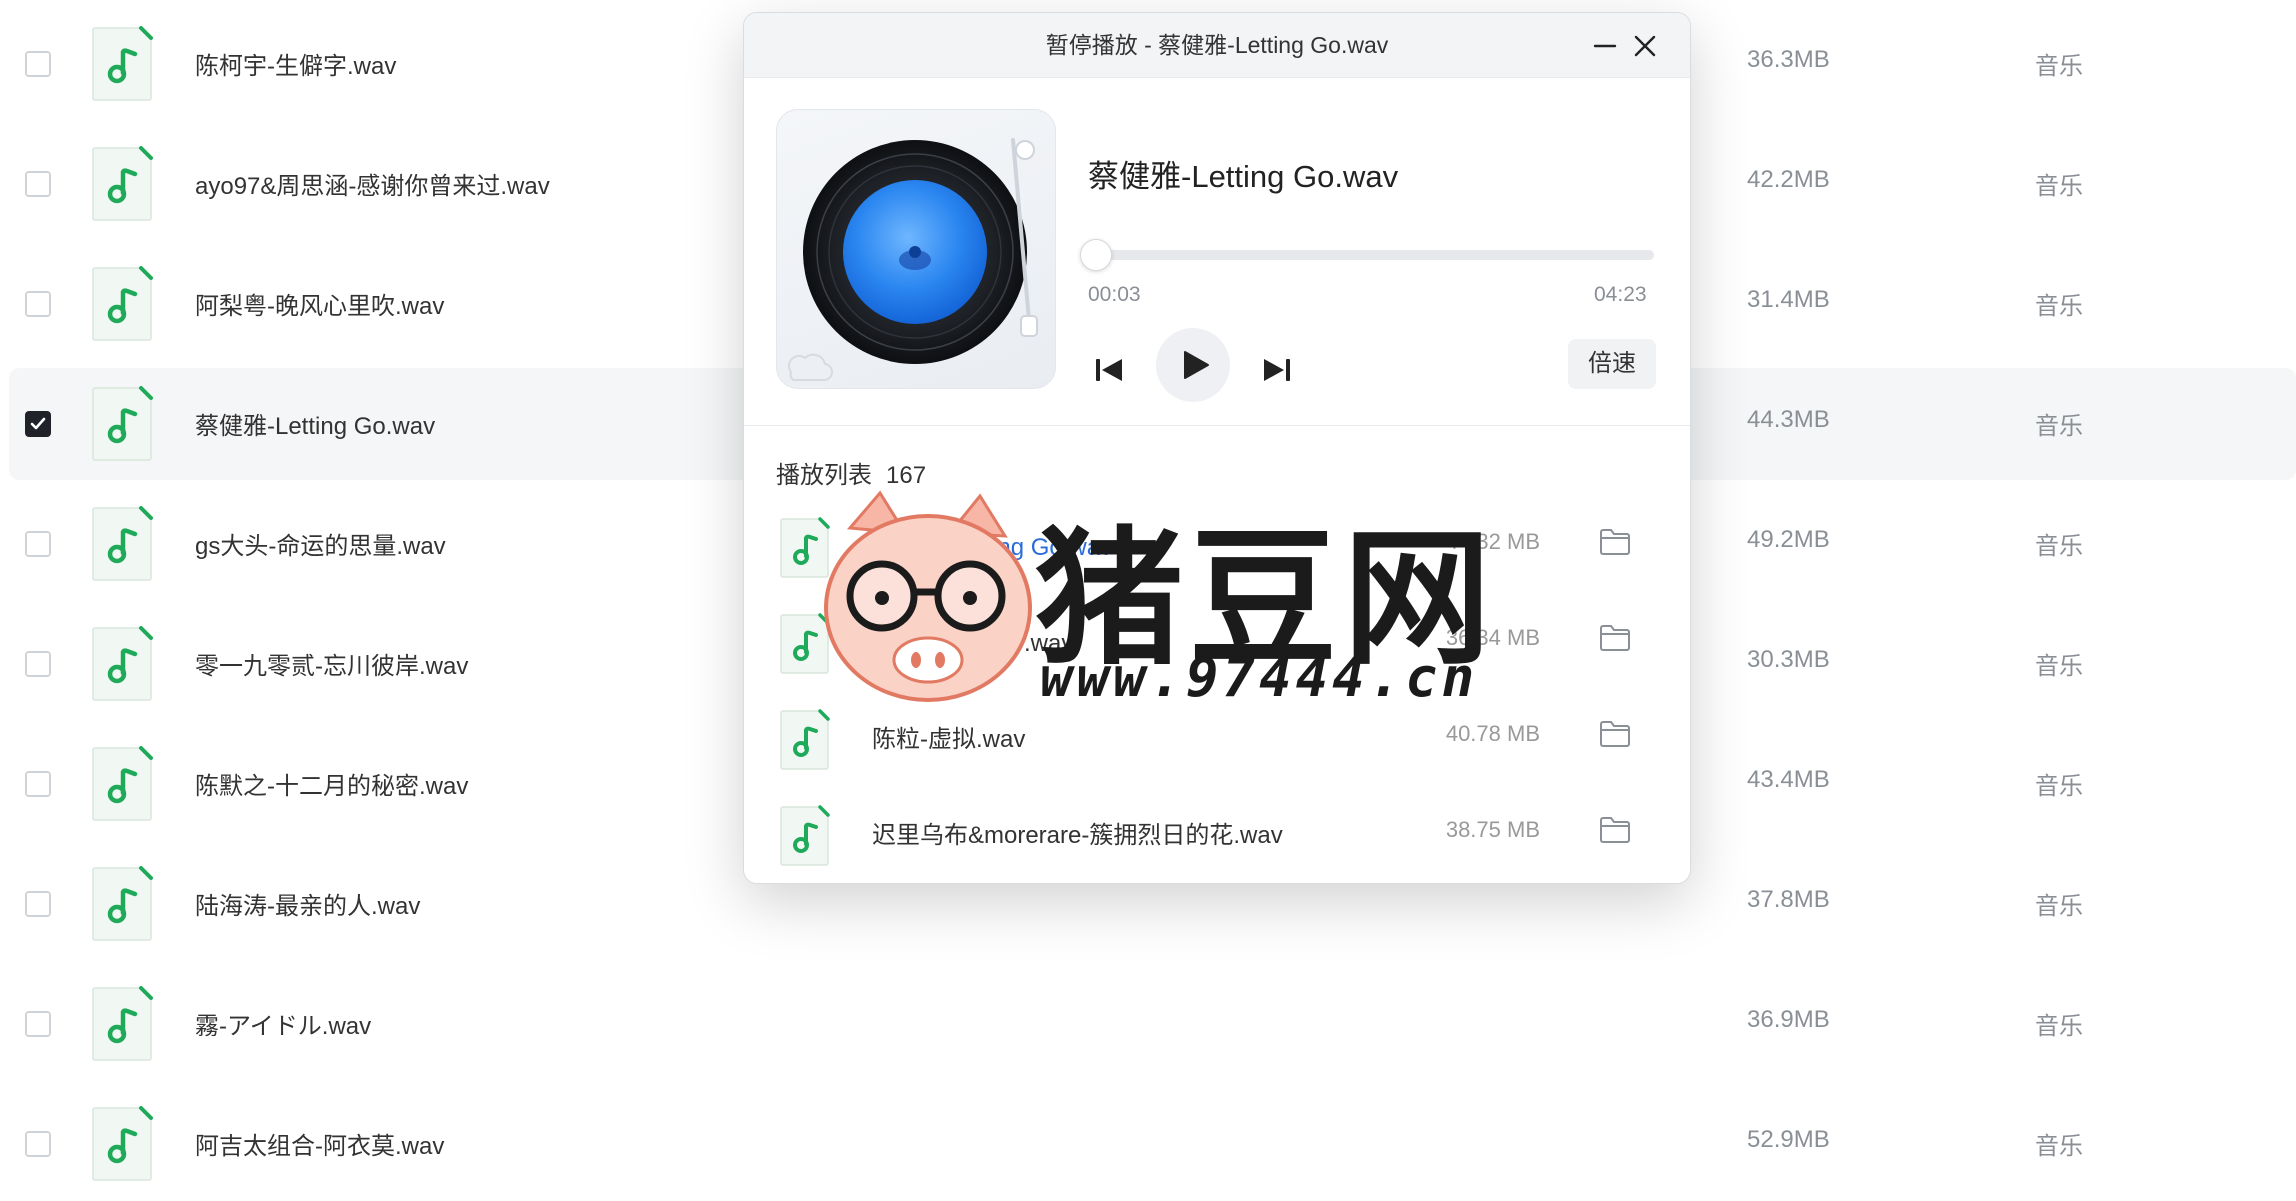 The width and height of the screenshot is (2296, 1201). What do you see at coordinates (1620, 294) in the screenshot?
I see `total-time: 04:23` at bounding box center [1620, 294].